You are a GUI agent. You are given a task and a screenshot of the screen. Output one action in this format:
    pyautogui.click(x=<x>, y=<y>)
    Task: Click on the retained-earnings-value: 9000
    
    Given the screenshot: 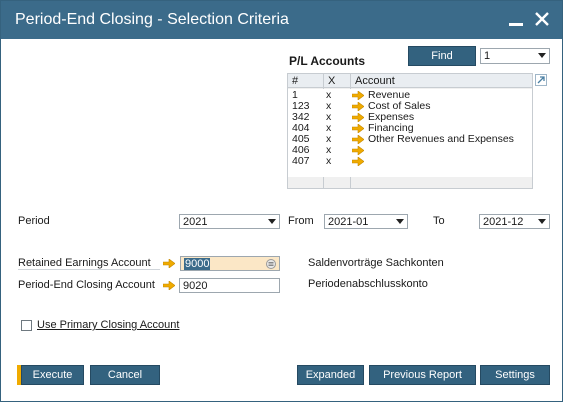 What is the action you would take?
    pyautogui.click(x=197, y=263)
    